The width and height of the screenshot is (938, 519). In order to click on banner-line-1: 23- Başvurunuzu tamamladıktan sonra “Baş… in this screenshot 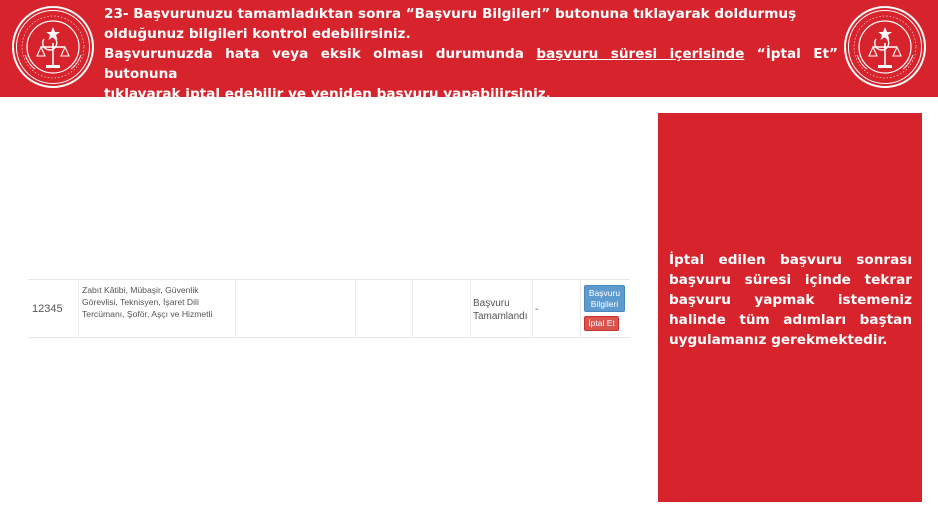, I will do `click(450, 14)`.